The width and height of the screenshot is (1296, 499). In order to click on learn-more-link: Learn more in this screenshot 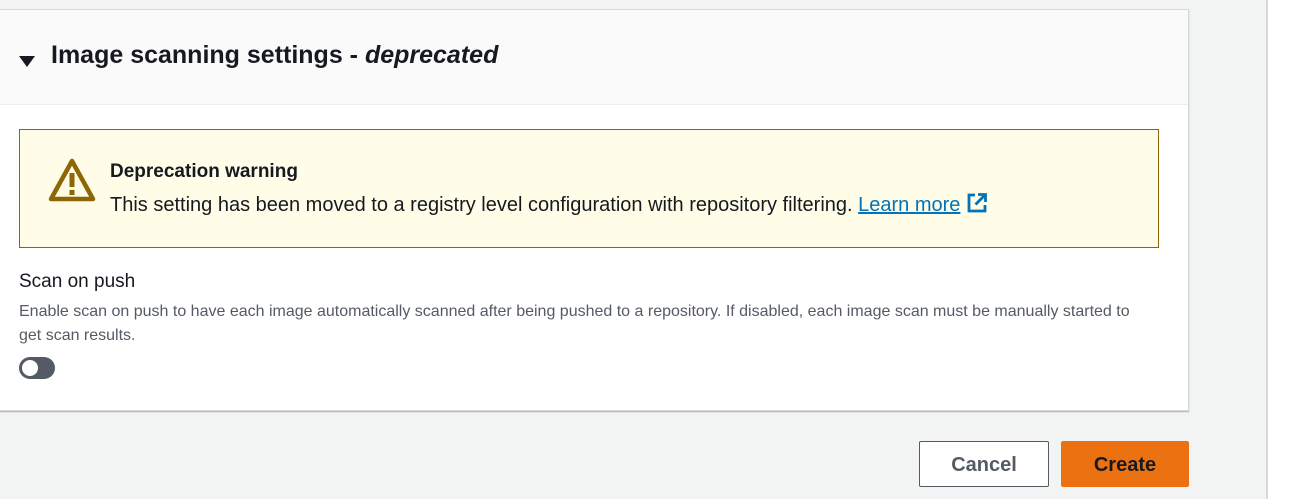, I will do `click(909, 205)`.